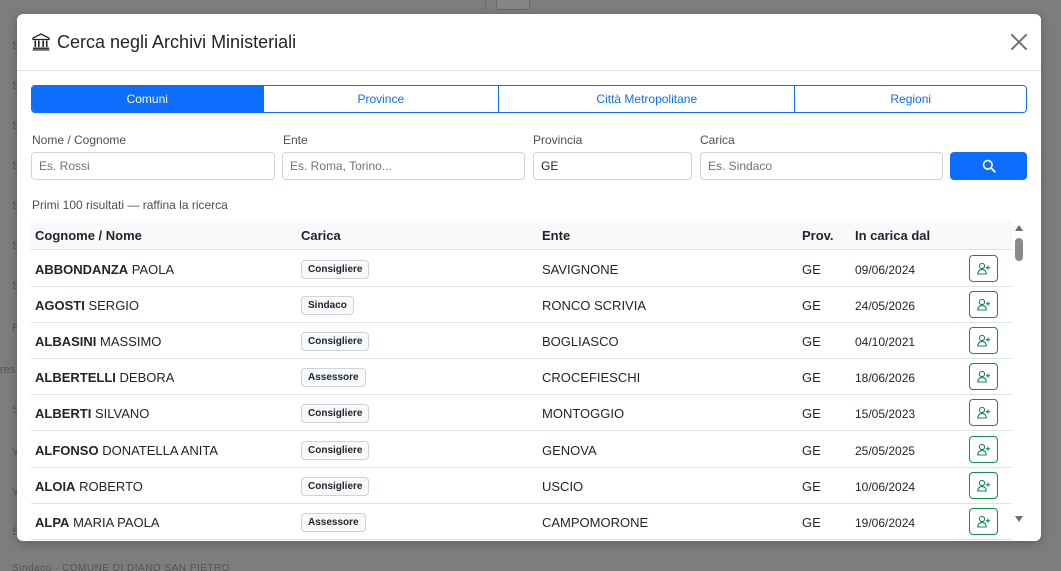 The image size is (1061, 571). Describe the element at coordinates (381, 99) in the screenshot. I see `tab-province: Province` at that location.